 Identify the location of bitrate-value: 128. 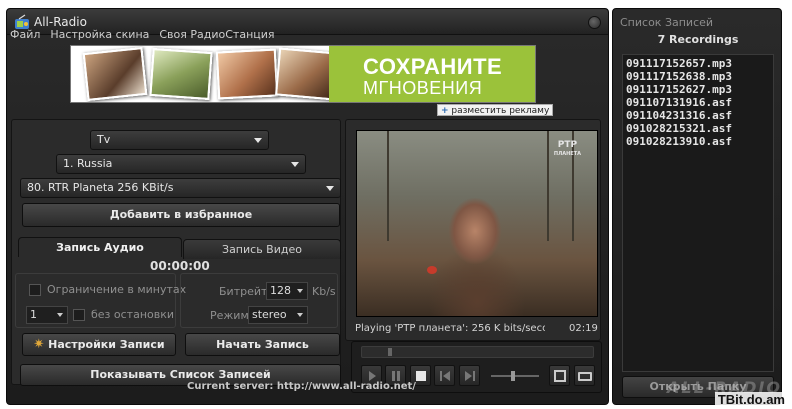
(280, 290).